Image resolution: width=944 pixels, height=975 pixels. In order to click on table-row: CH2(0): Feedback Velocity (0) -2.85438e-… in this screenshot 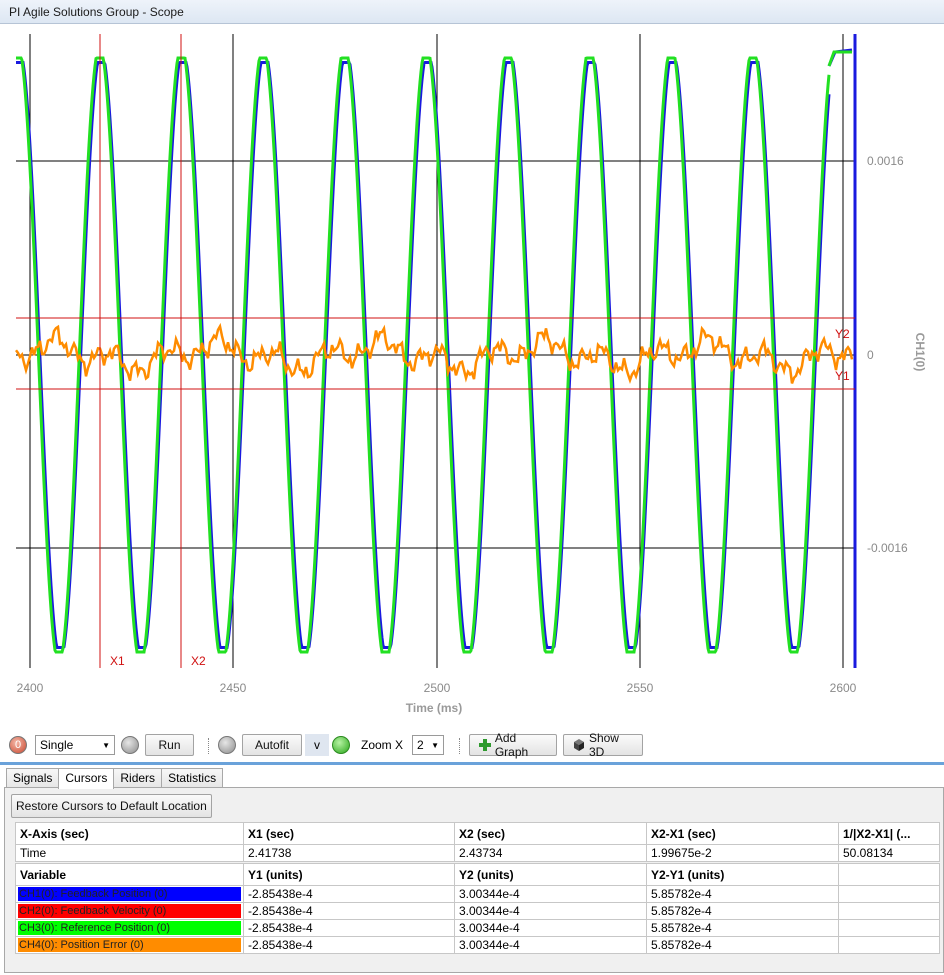, I will do `click(477, 911)`.